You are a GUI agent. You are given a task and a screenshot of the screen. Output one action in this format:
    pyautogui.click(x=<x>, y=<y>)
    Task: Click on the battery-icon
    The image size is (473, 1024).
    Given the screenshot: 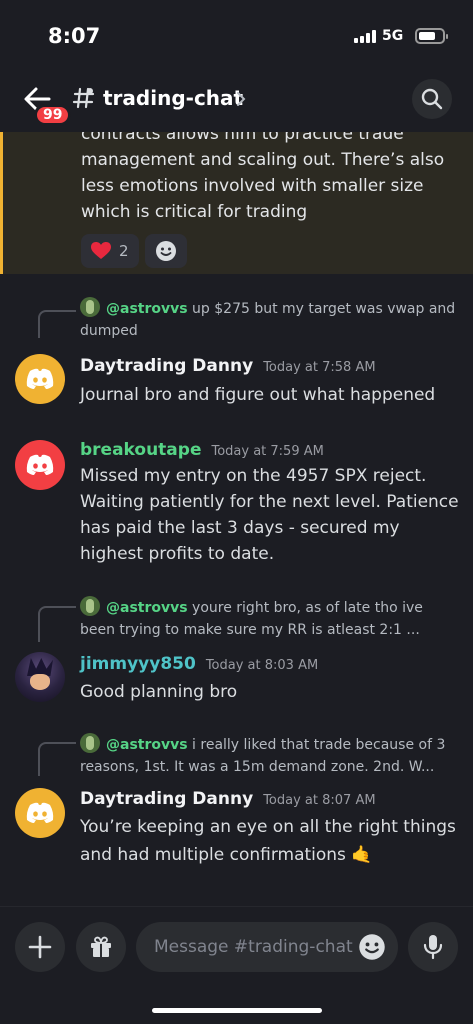 What is the action you would take?
    pyautogui.click(x=431, y=36)
    